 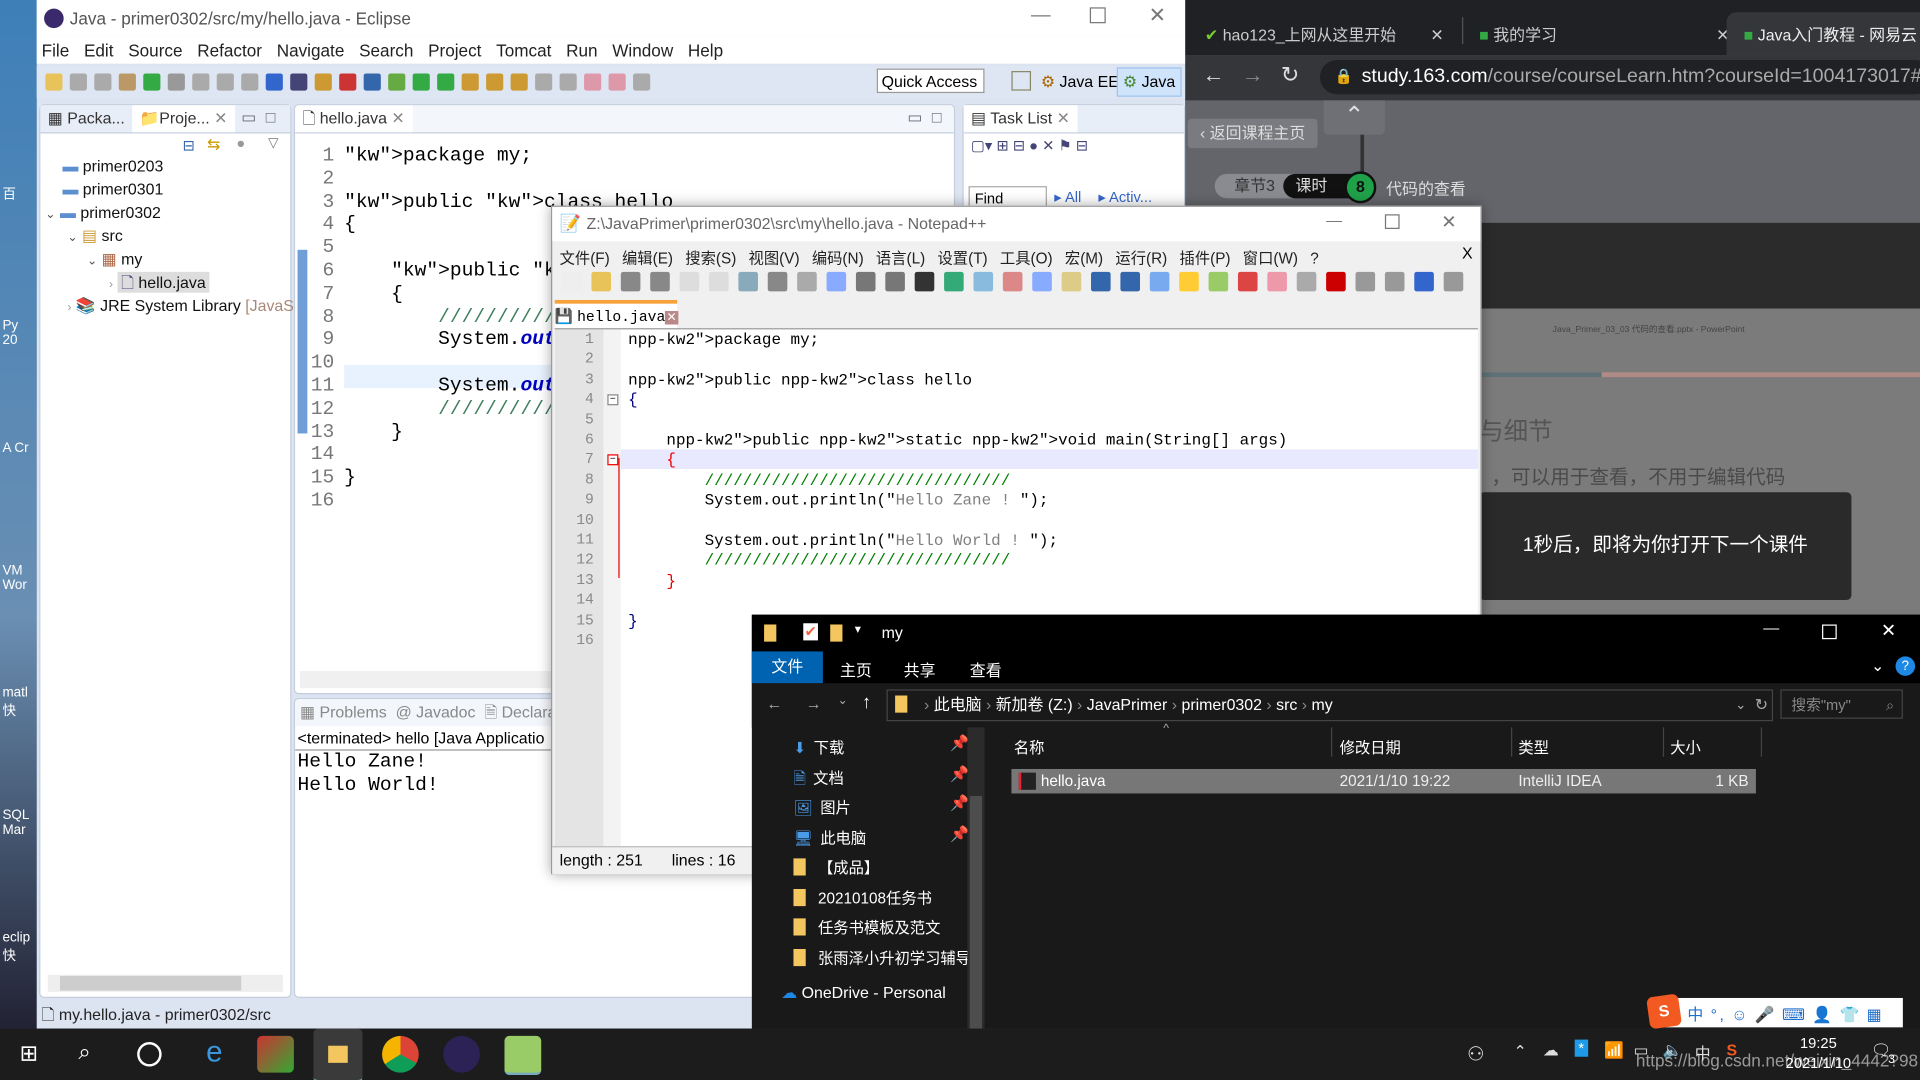 I want to click on menu-navigate: Navigate, so click(x=311, y=50).